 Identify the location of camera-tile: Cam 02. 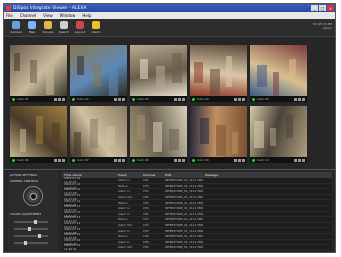
(98, 73).